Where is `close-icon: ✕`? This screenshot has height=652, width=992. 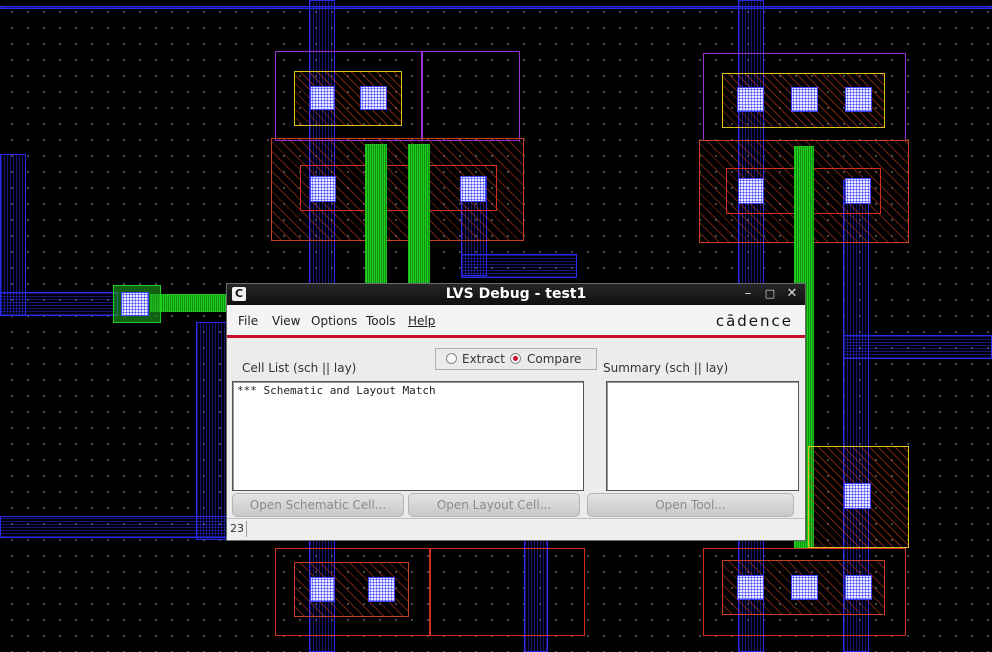 close-icon: ✕ is located at coordinates (792, 294).